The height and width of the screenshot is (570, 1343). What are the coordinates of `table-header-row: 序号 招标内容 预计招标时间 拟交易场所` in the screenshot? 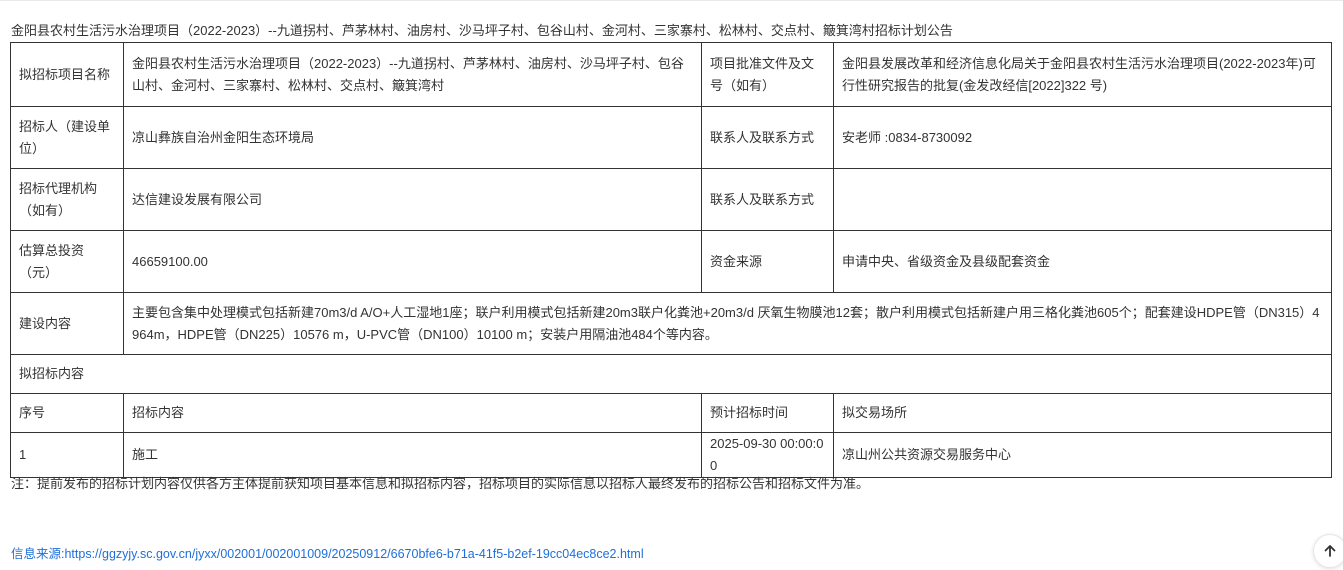 It's located at (671, 413).